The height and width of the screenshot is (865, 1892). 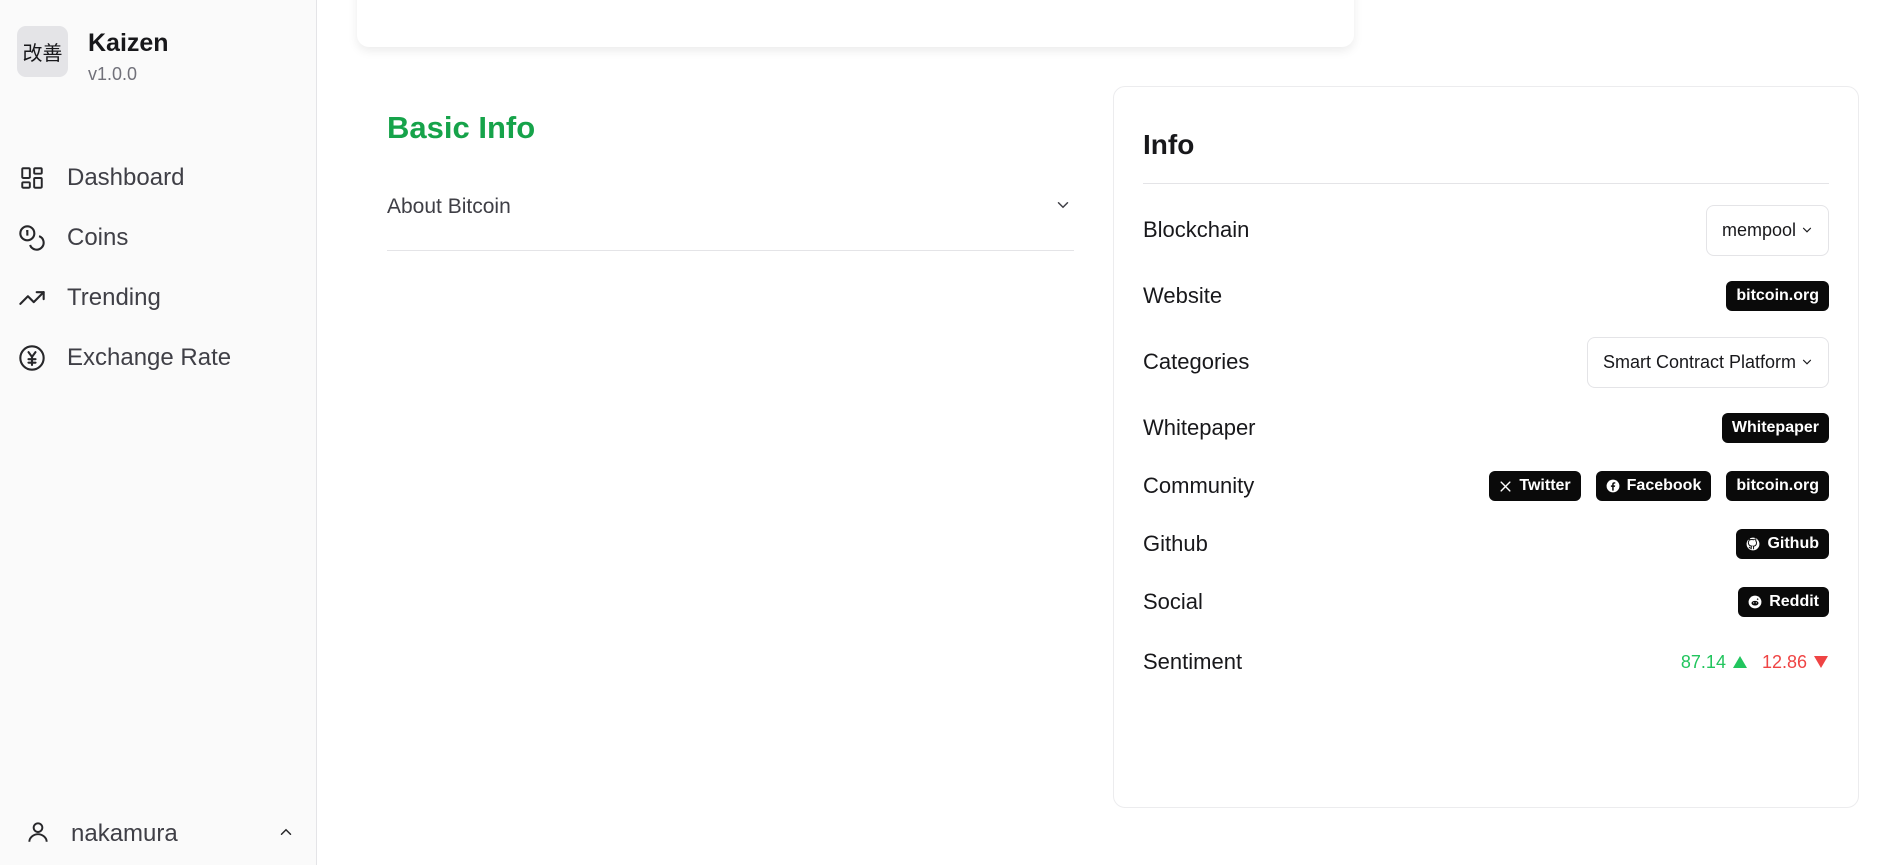 I want to click on pill-label: bitcoin.org, so click(x=1777, y=485).